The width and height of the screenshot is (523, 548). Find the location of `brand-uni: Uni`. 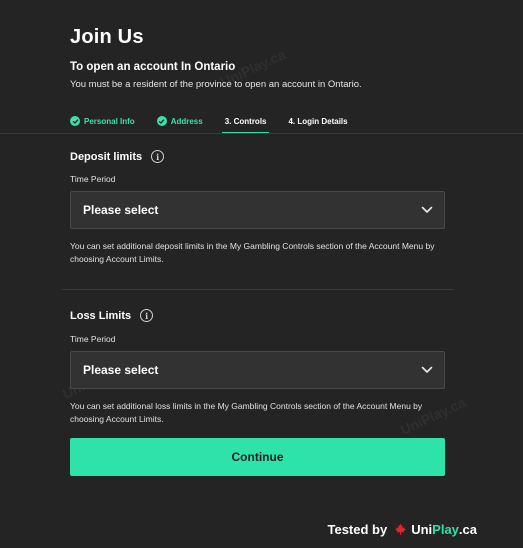

brand-uni: Uni is located at coordinates (422, 529).